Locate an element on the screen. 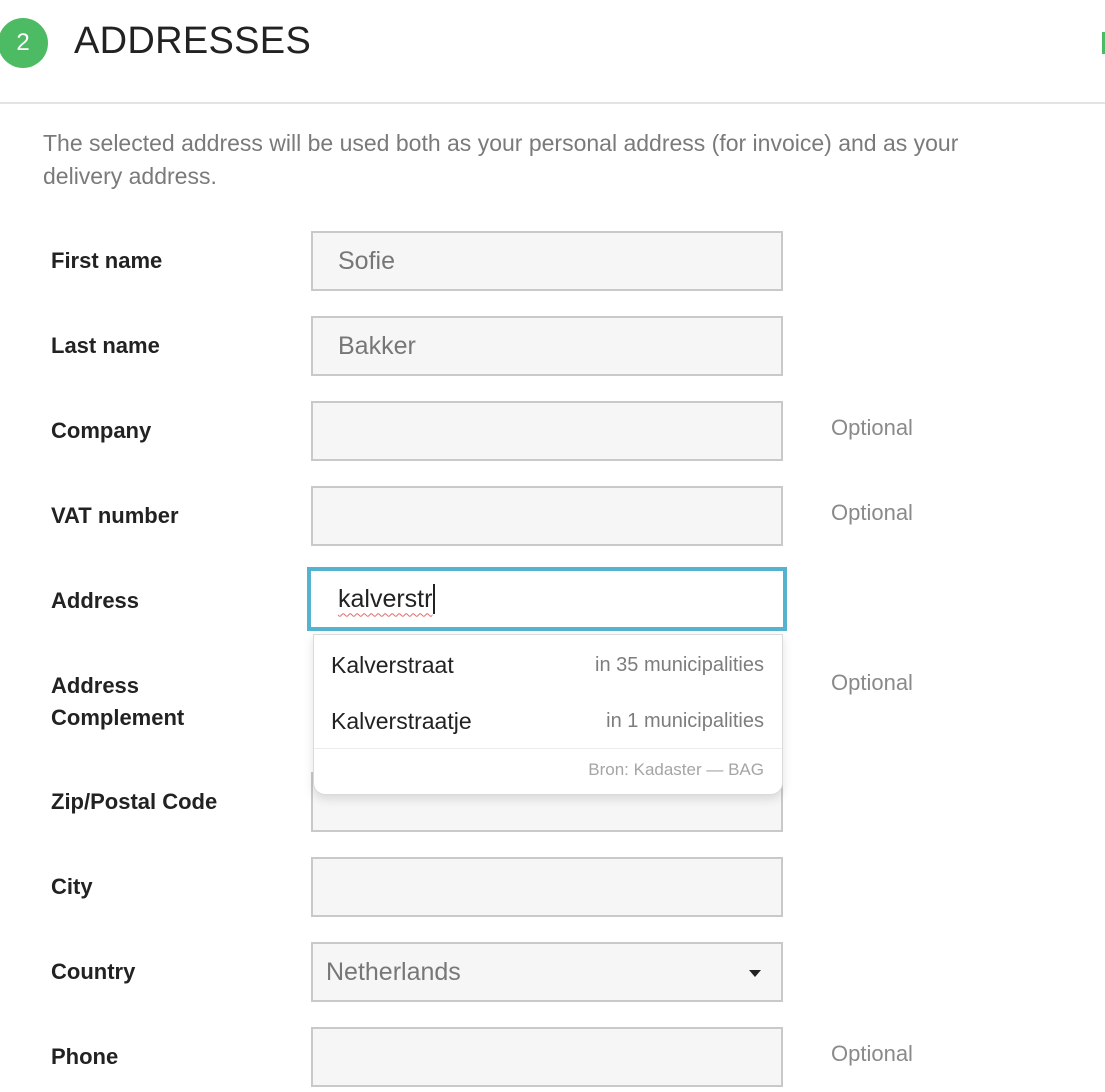  address-typed-text: kalverstr is located at coordinates (385, 598).